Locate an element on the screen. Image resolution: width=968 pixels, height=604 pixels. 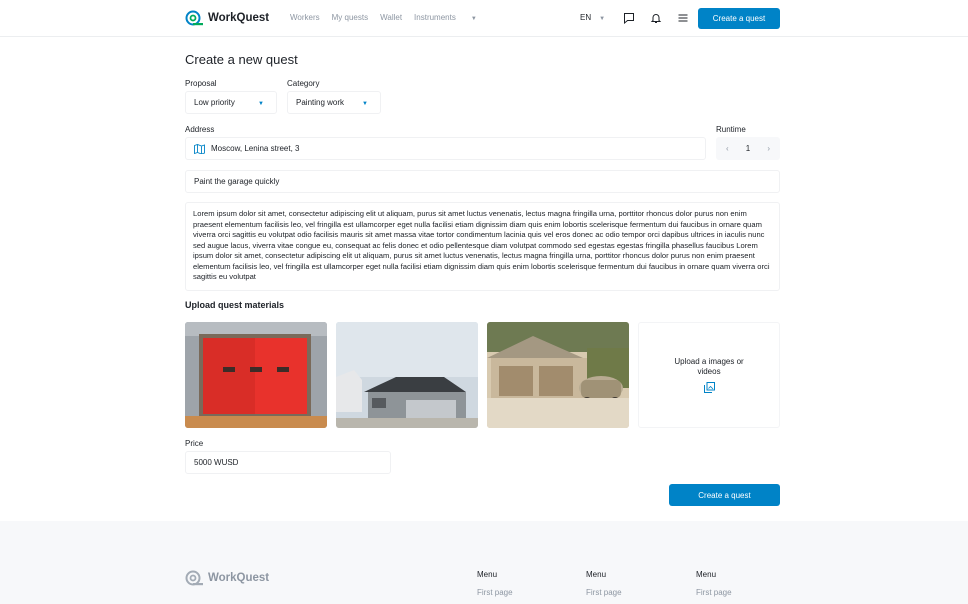
brand-logo: WorkQuest is located at coordinates (227, 18).